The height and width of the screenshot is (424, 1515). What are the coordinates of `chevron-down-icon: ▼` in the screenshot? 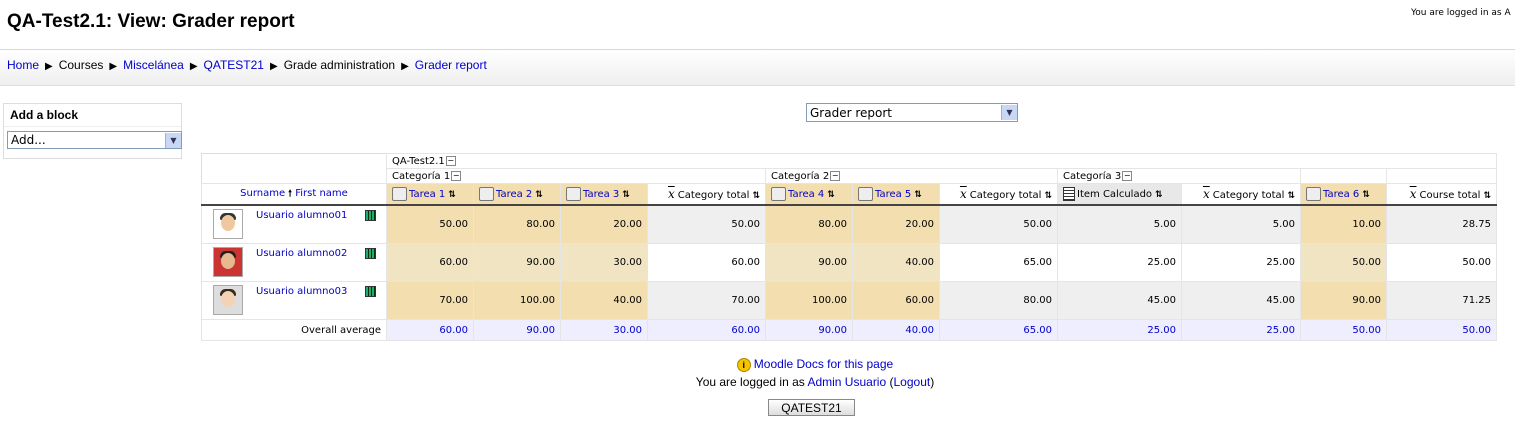 It's located at (173, 140).